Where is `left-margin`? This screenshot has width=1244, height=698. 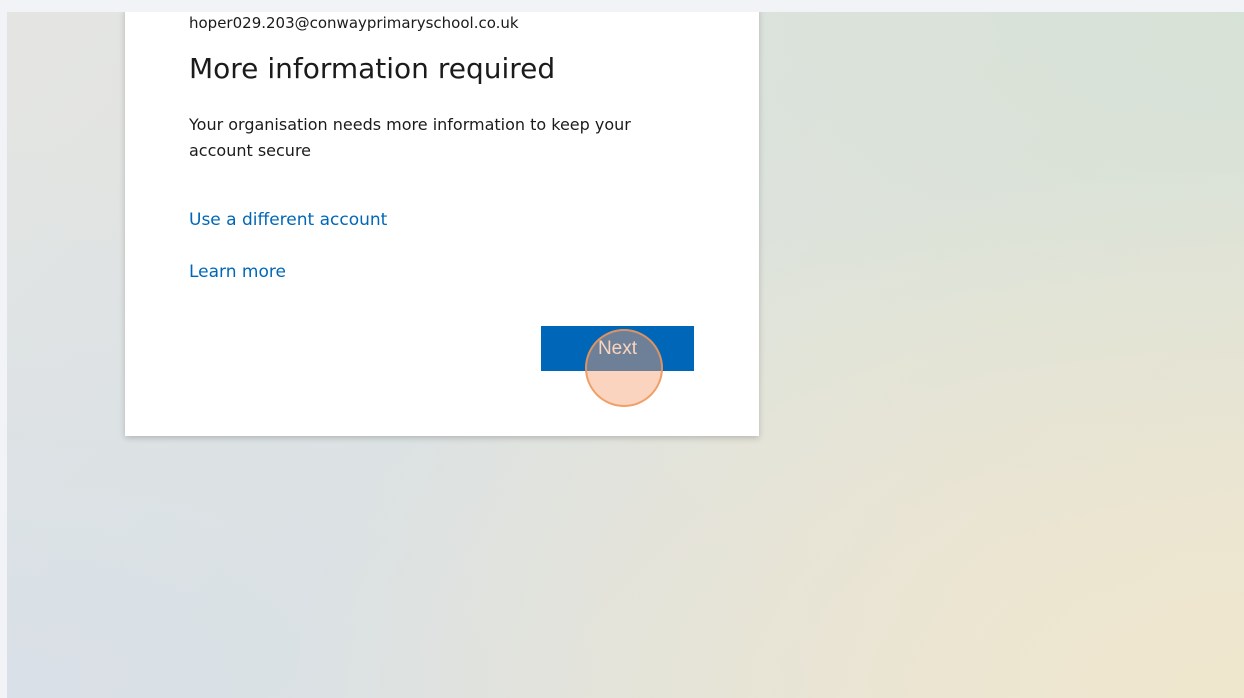 left-margin is located at coordinates (3, 349).